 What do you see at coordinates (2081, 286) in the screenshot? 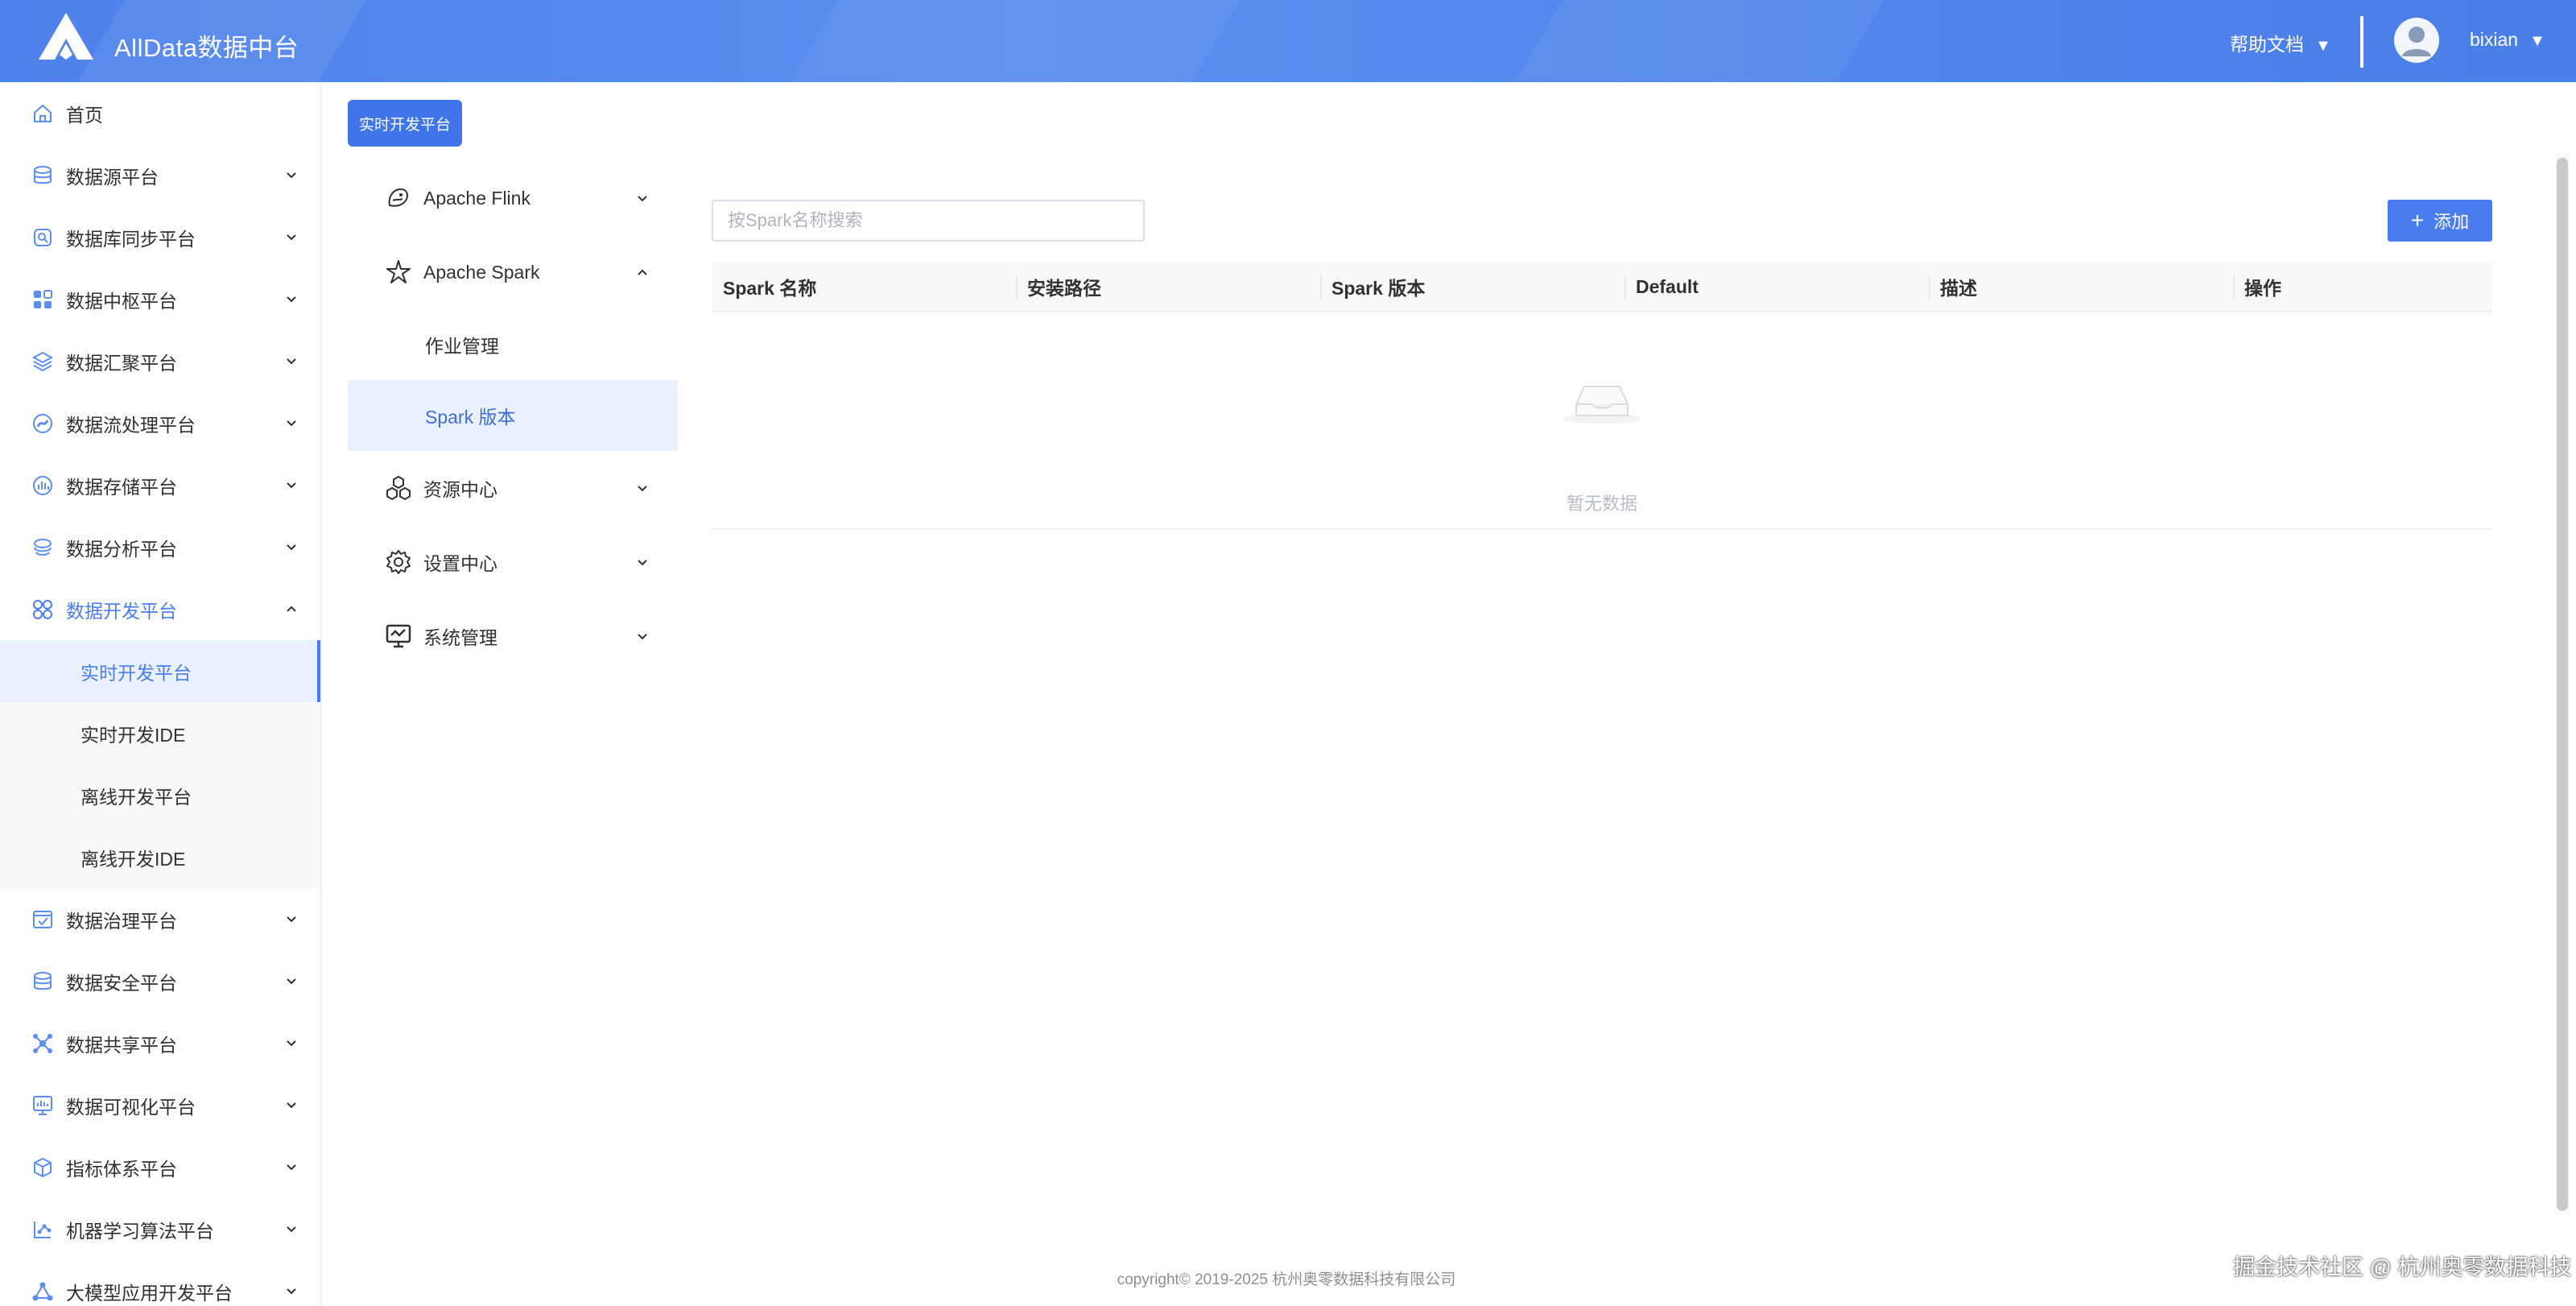
I see `column-header: 描述` at bounding box center [2081, 286].